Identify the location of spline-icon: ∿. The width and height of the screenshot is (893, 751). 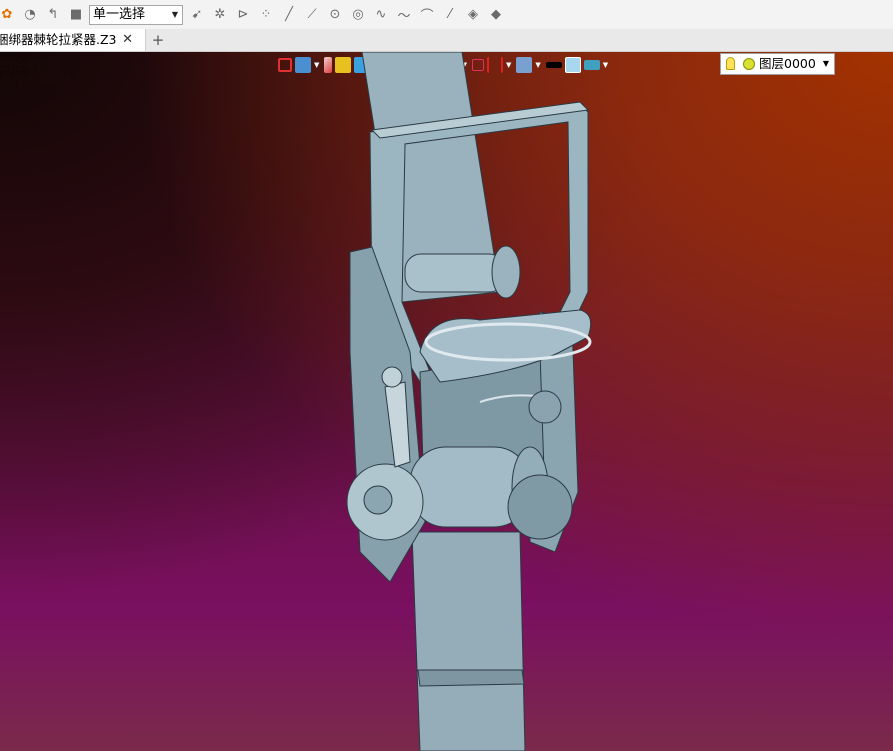
(381, 15).